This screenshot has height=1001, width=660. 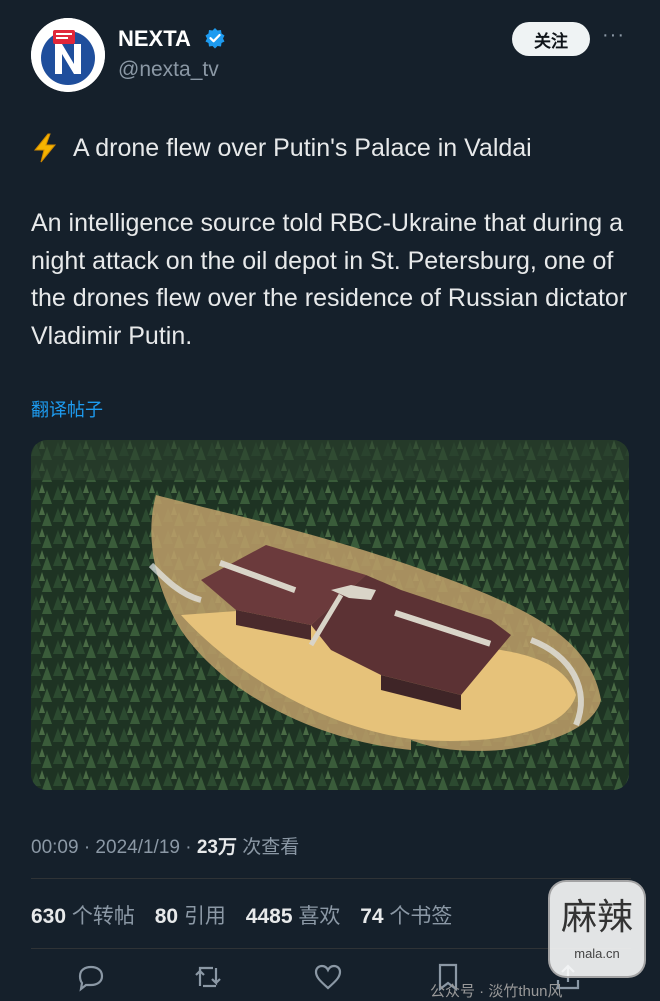 What do you see at coordinates (268, 847) in the screenshot?
I see `view-label: 次查看` at bounding box center [268, 847].